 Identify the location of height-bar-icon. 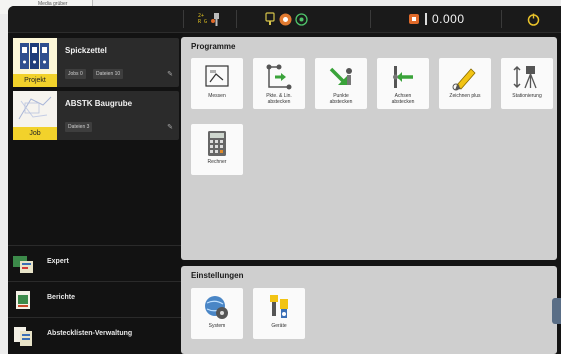
(426, 19).